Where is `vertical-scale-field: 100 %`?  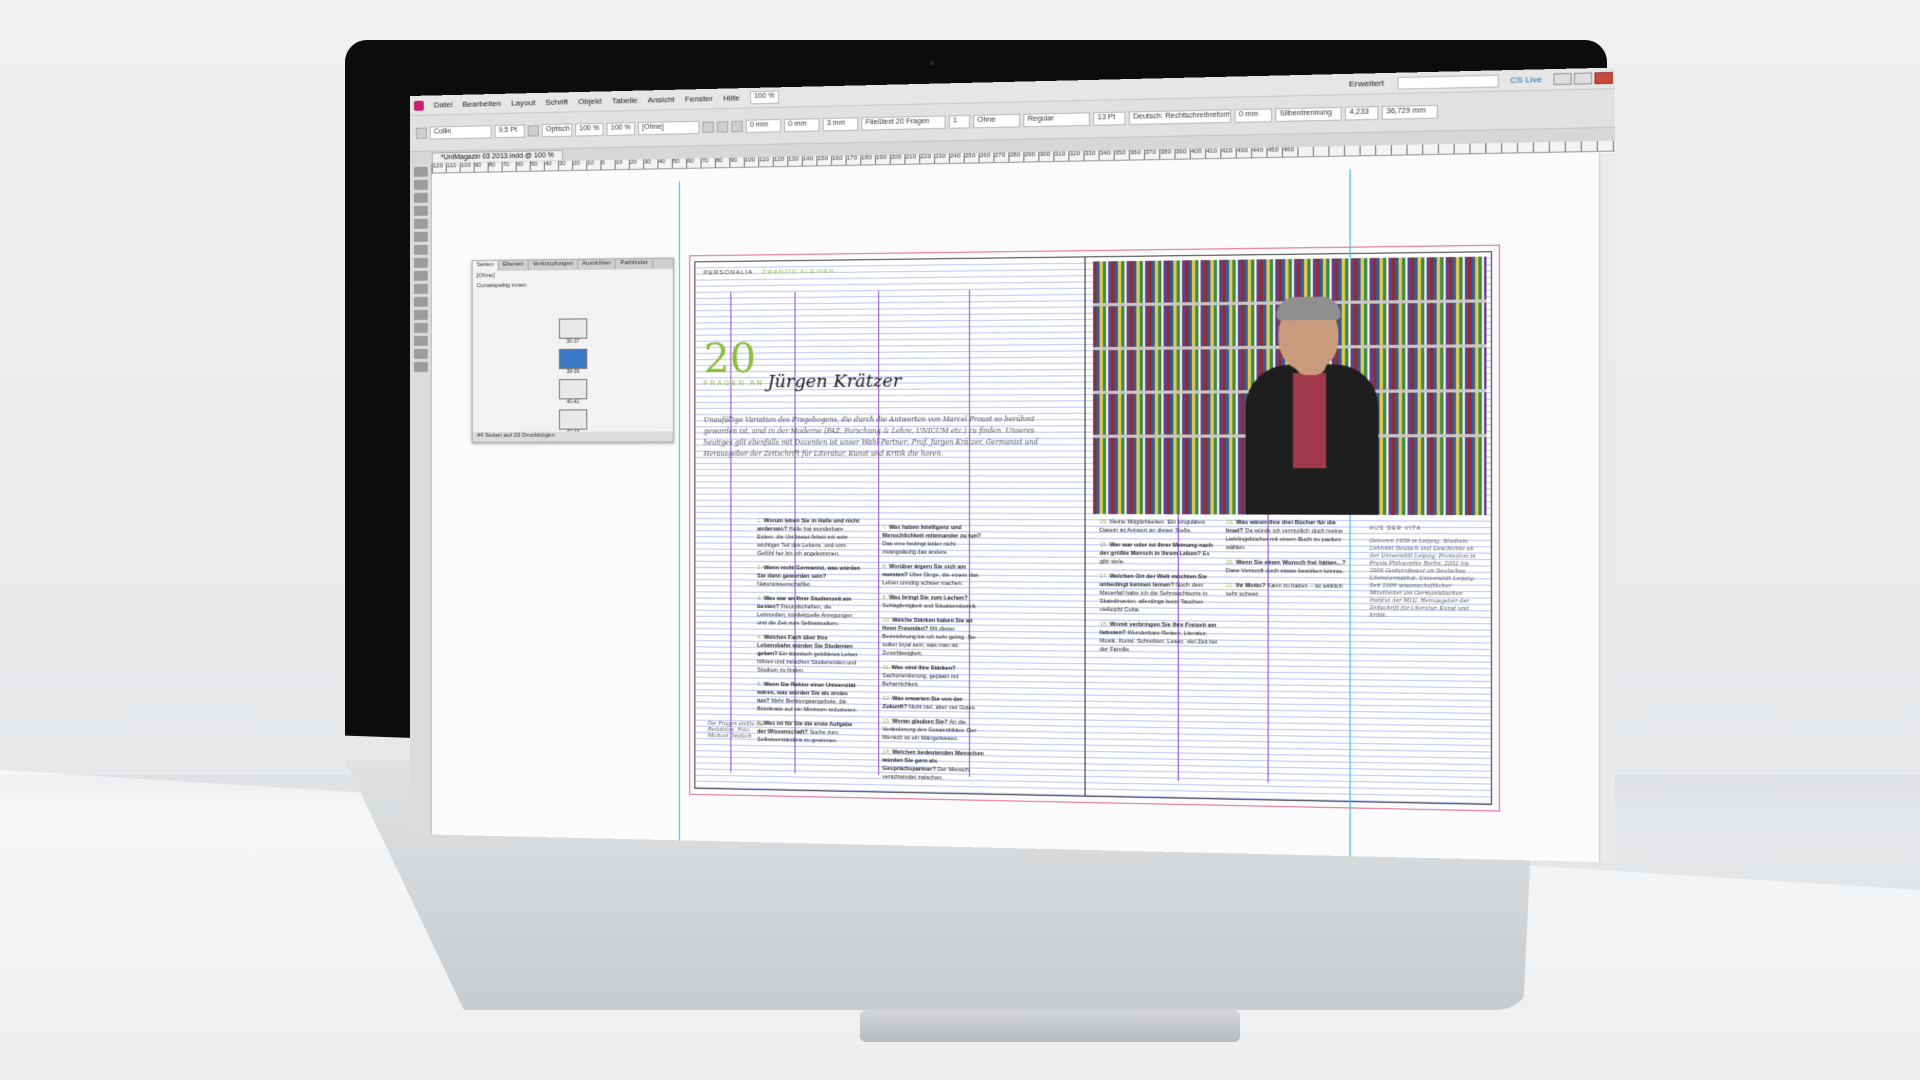
vertical-scale-field: 100 % is located at coordinates (589, 129).